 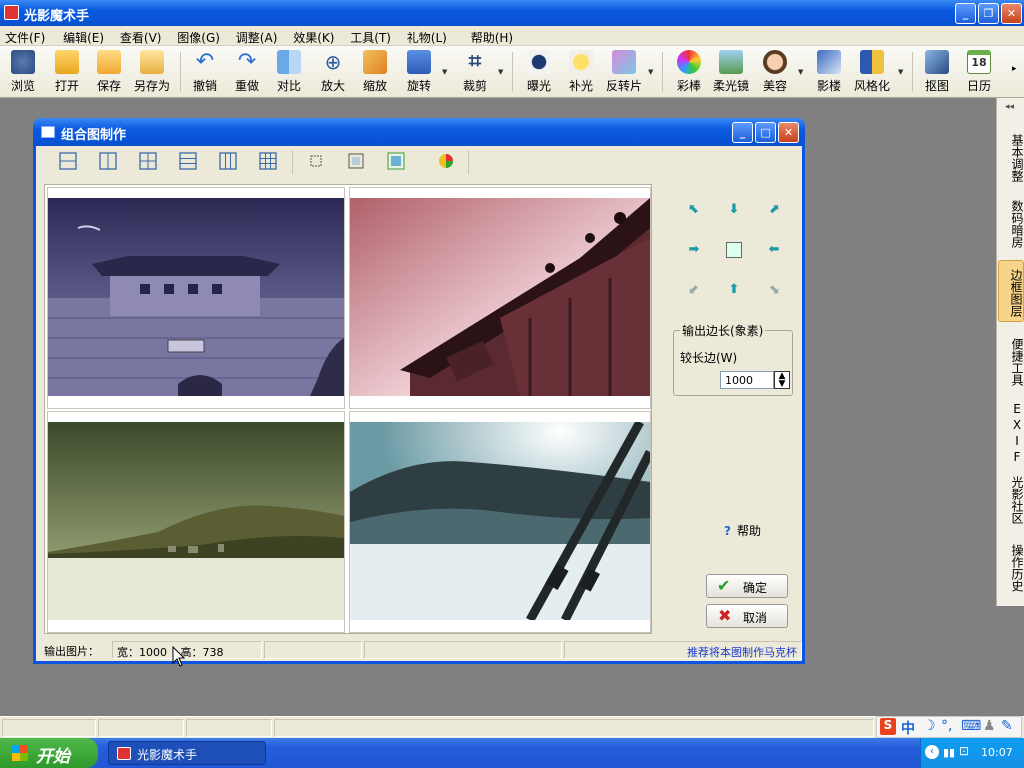 I want to click on app-title: 光影魔术手, so click(x=57, y=16).